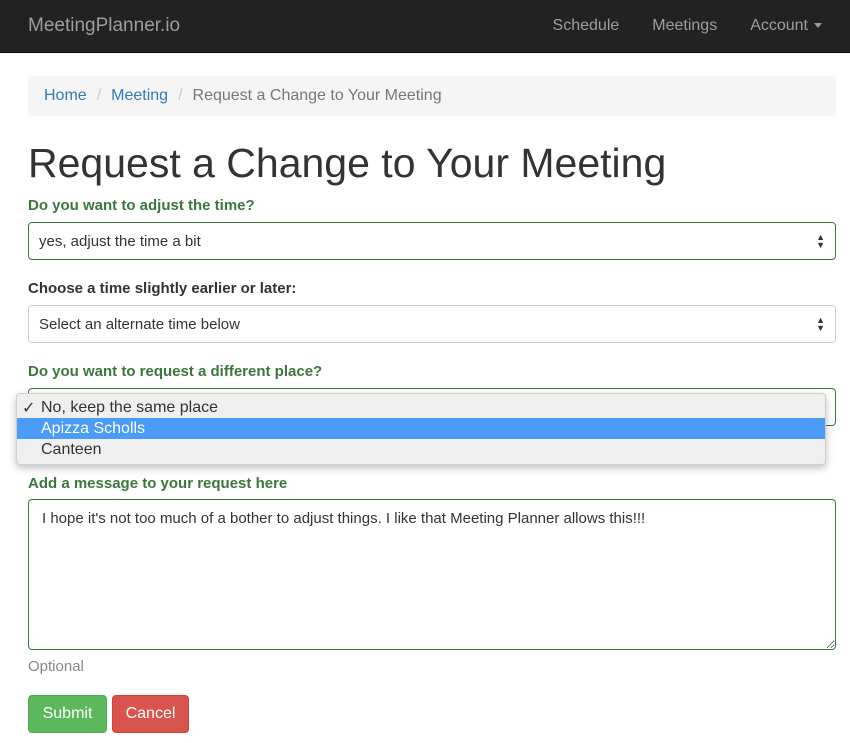  What do you see at coordinates (65, 96) in the screenshot?
I see `breadcrumb-home: Home` at bounding box center [65, 96].